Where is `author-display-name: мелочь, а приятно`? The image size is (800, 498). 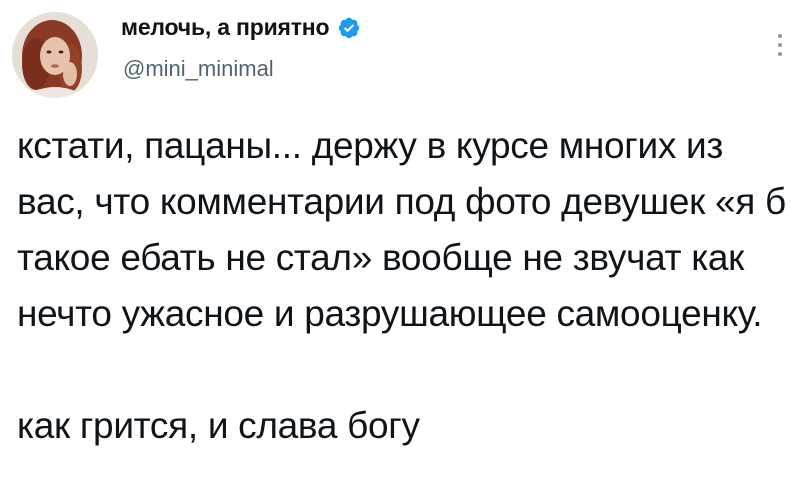
author-display-name: мелочь, а приятно is located at coordinates (225, 27).